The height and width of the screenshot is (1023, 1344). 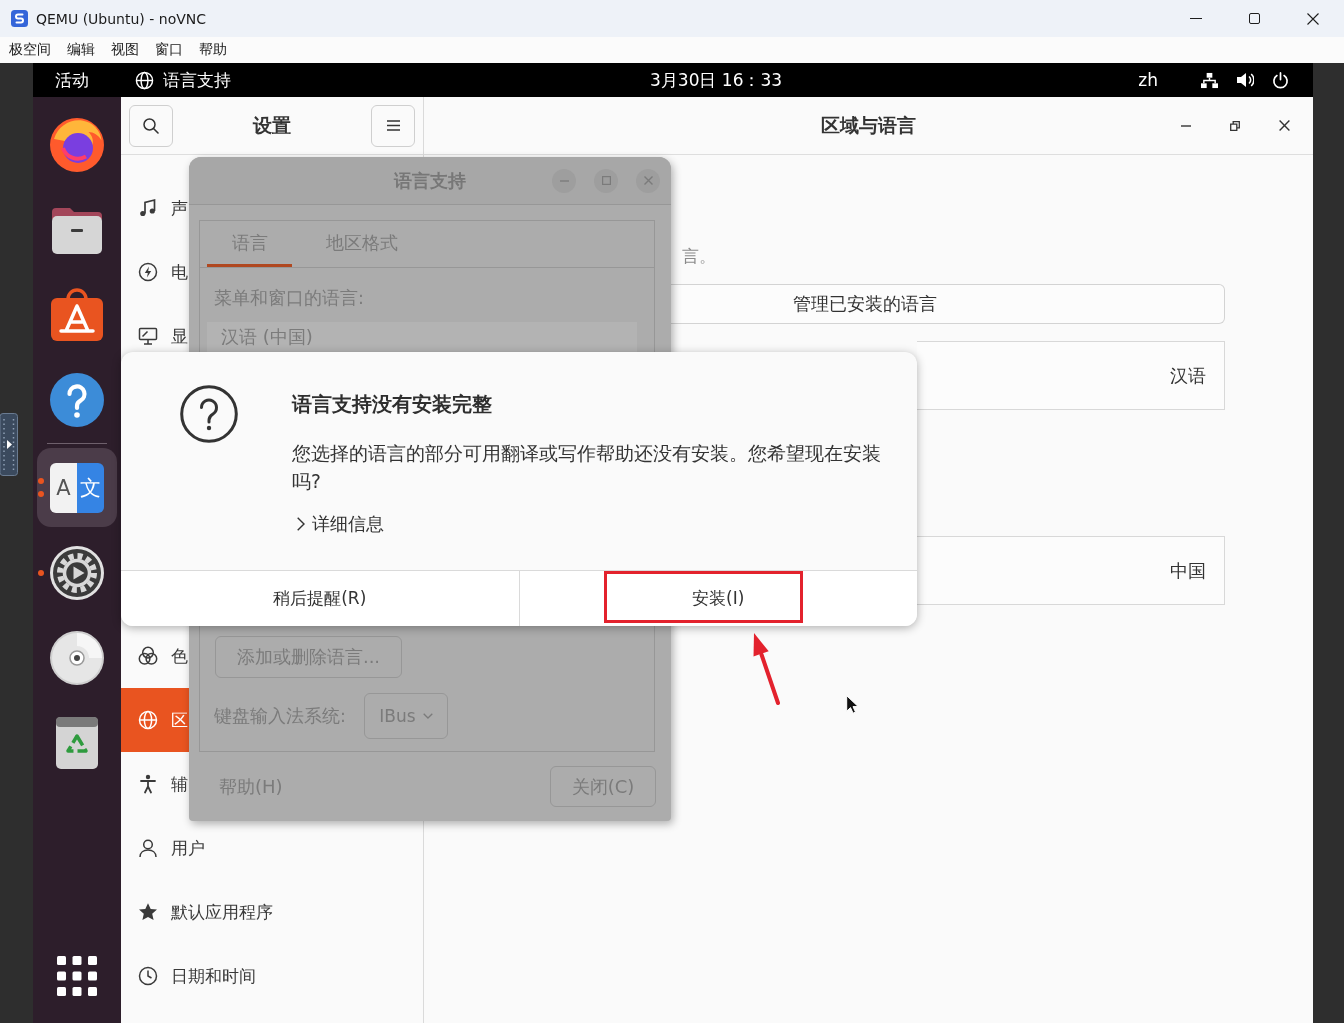 I want to click on manage-languages-button: 管理已安装的语言, so click(x=948, y=304).